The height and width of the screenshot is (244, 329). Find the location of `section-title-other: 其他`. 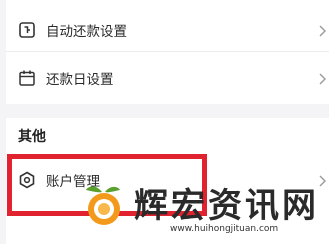

section-title-other: 其他 is located at coordinates (32, 137).